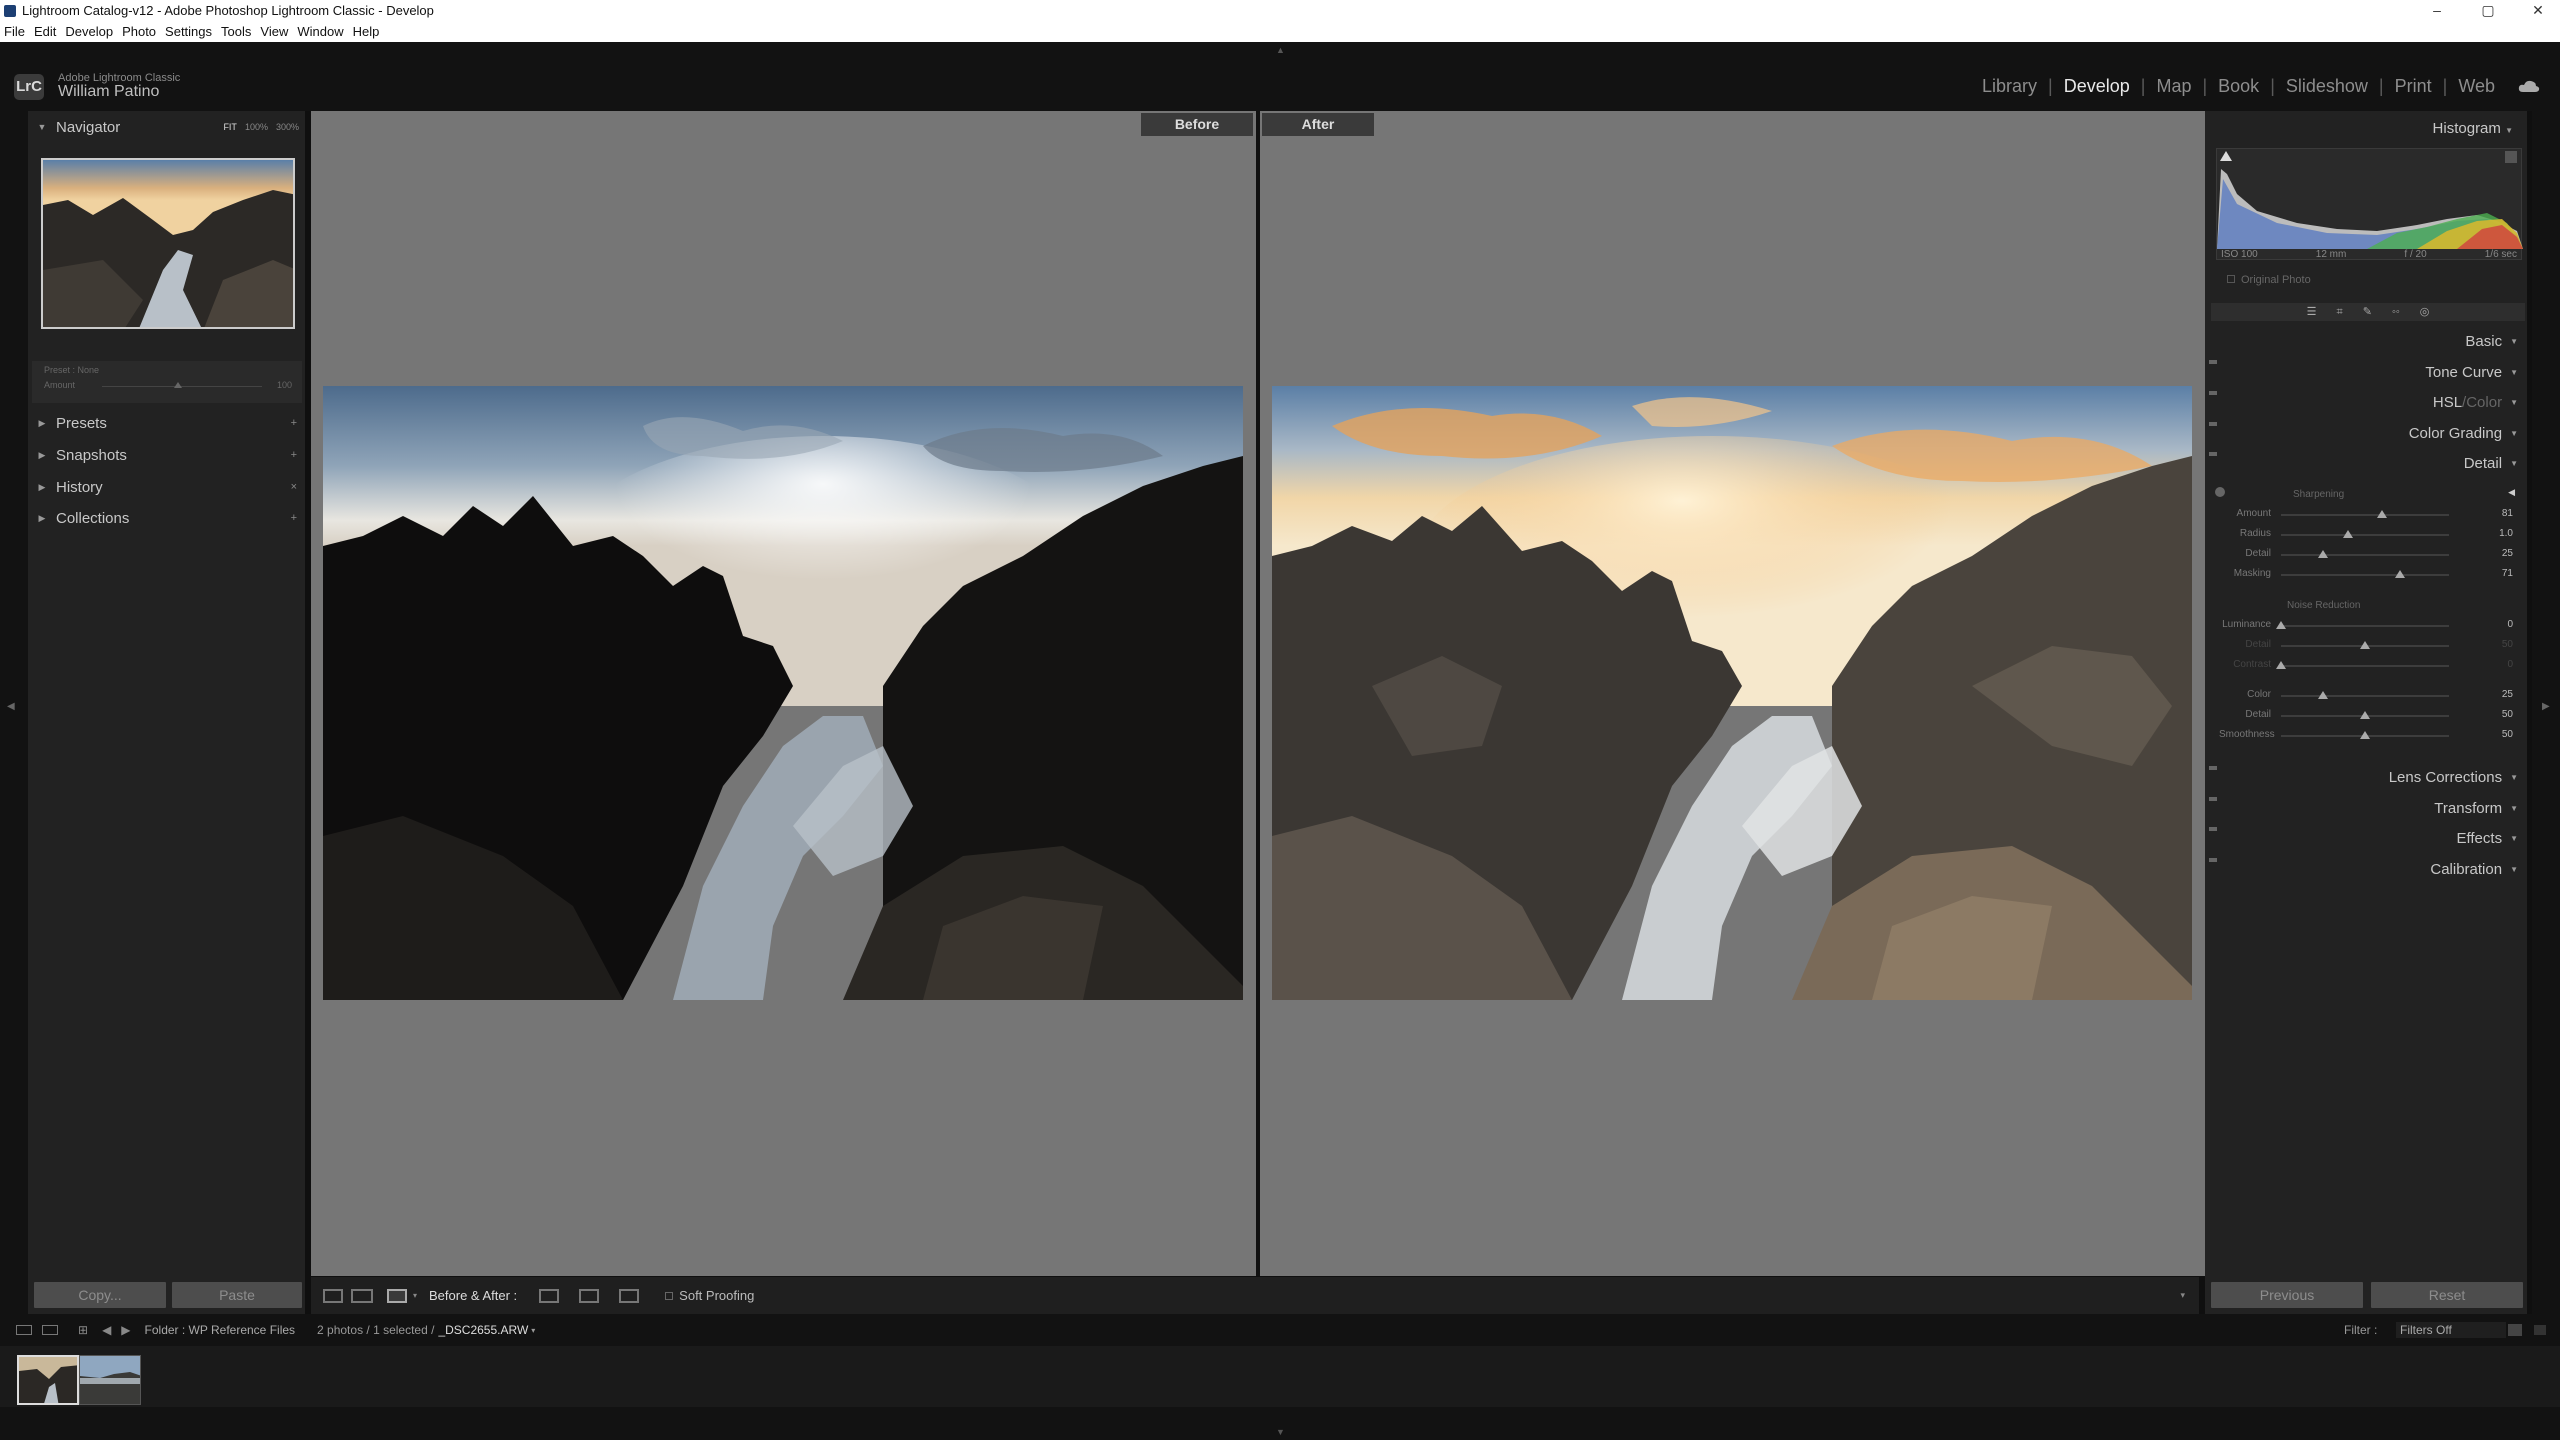 This screenshot has height=1440, width=2560. I want to click on noise-slider-value: 0, so click(2493, 624).